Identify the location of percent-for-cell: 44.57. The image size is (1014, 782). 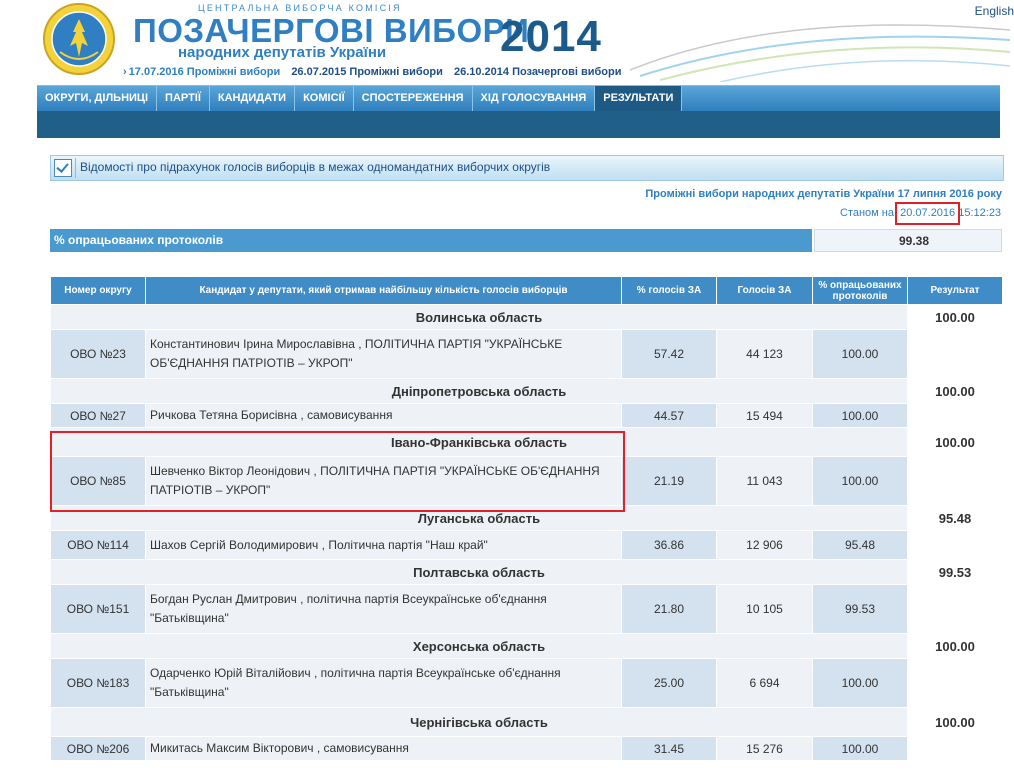
(669, 415).